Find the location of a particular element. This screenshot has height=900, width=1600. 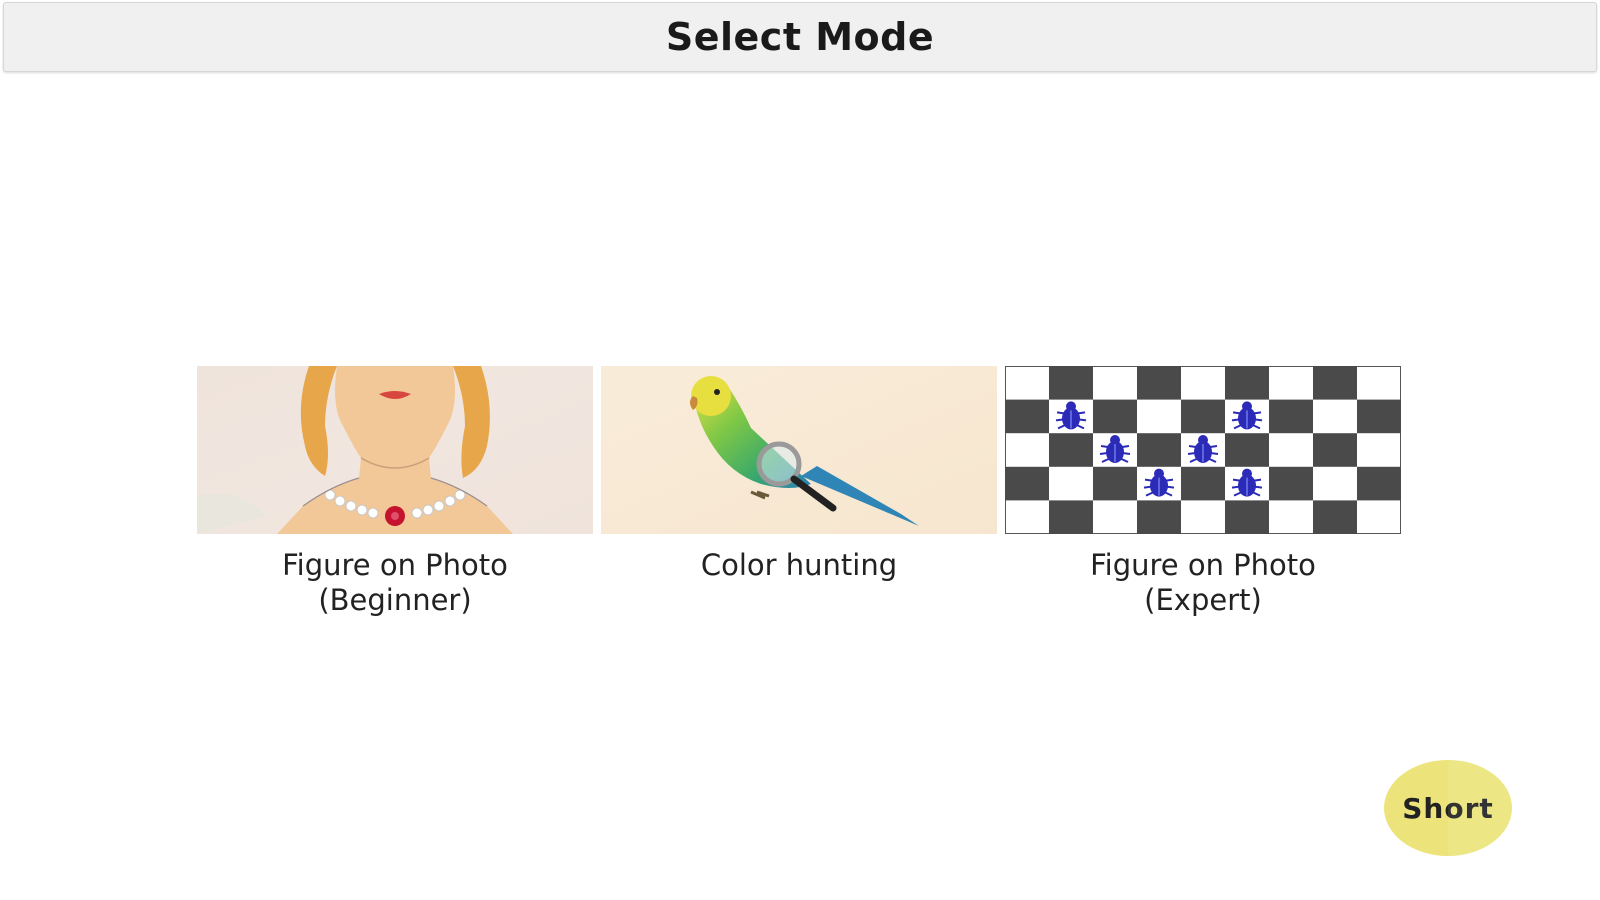

mode-color-hunting: Color hunting is located at coordinates (799, 492).